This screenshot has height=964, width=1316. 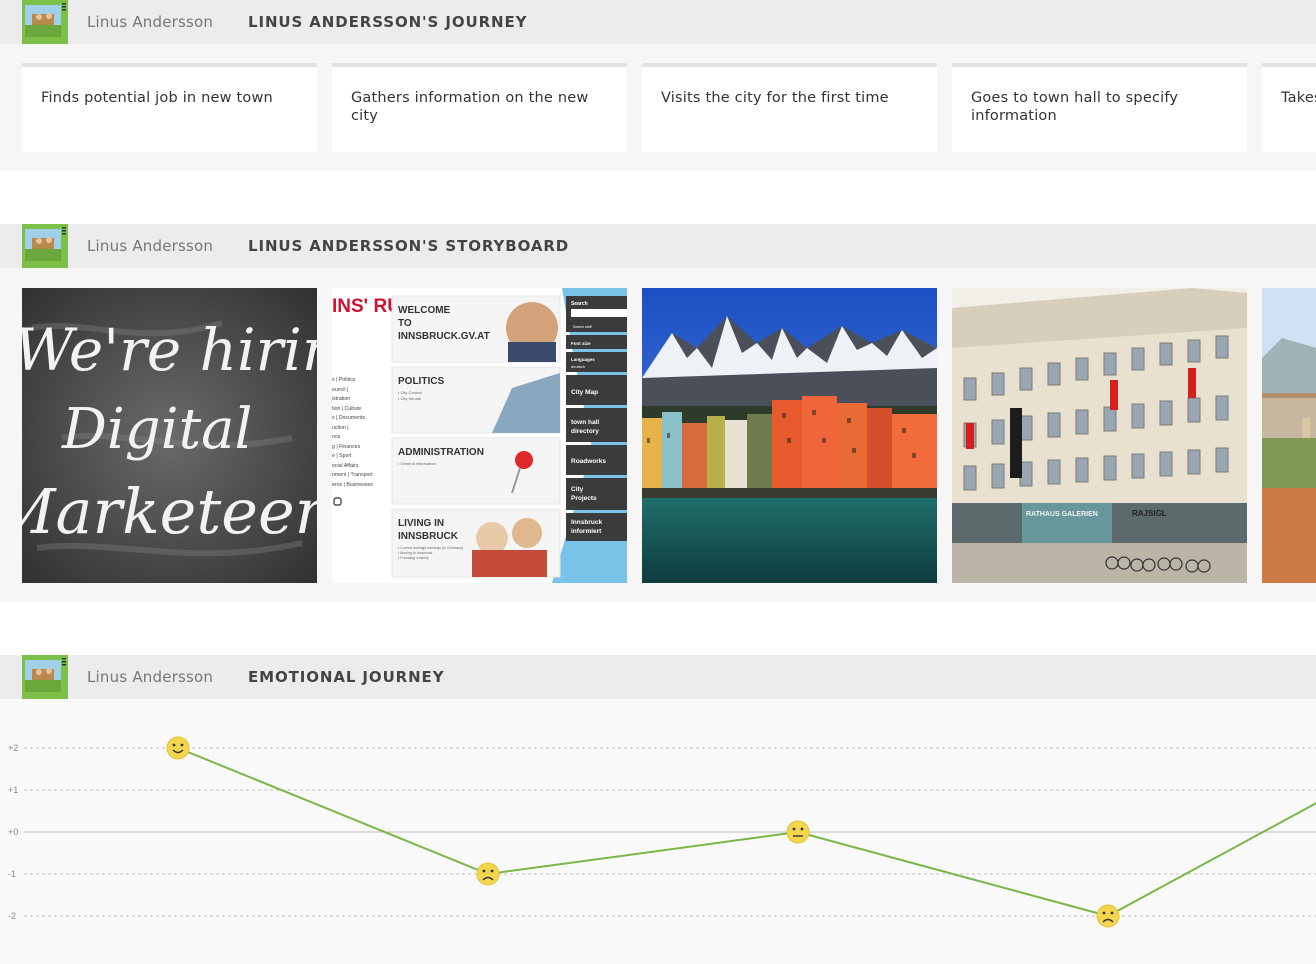 What do you see at coordinates (524, 460) in the screenshot?
I see `pushpin-icon` at bounding box center [524, 460].